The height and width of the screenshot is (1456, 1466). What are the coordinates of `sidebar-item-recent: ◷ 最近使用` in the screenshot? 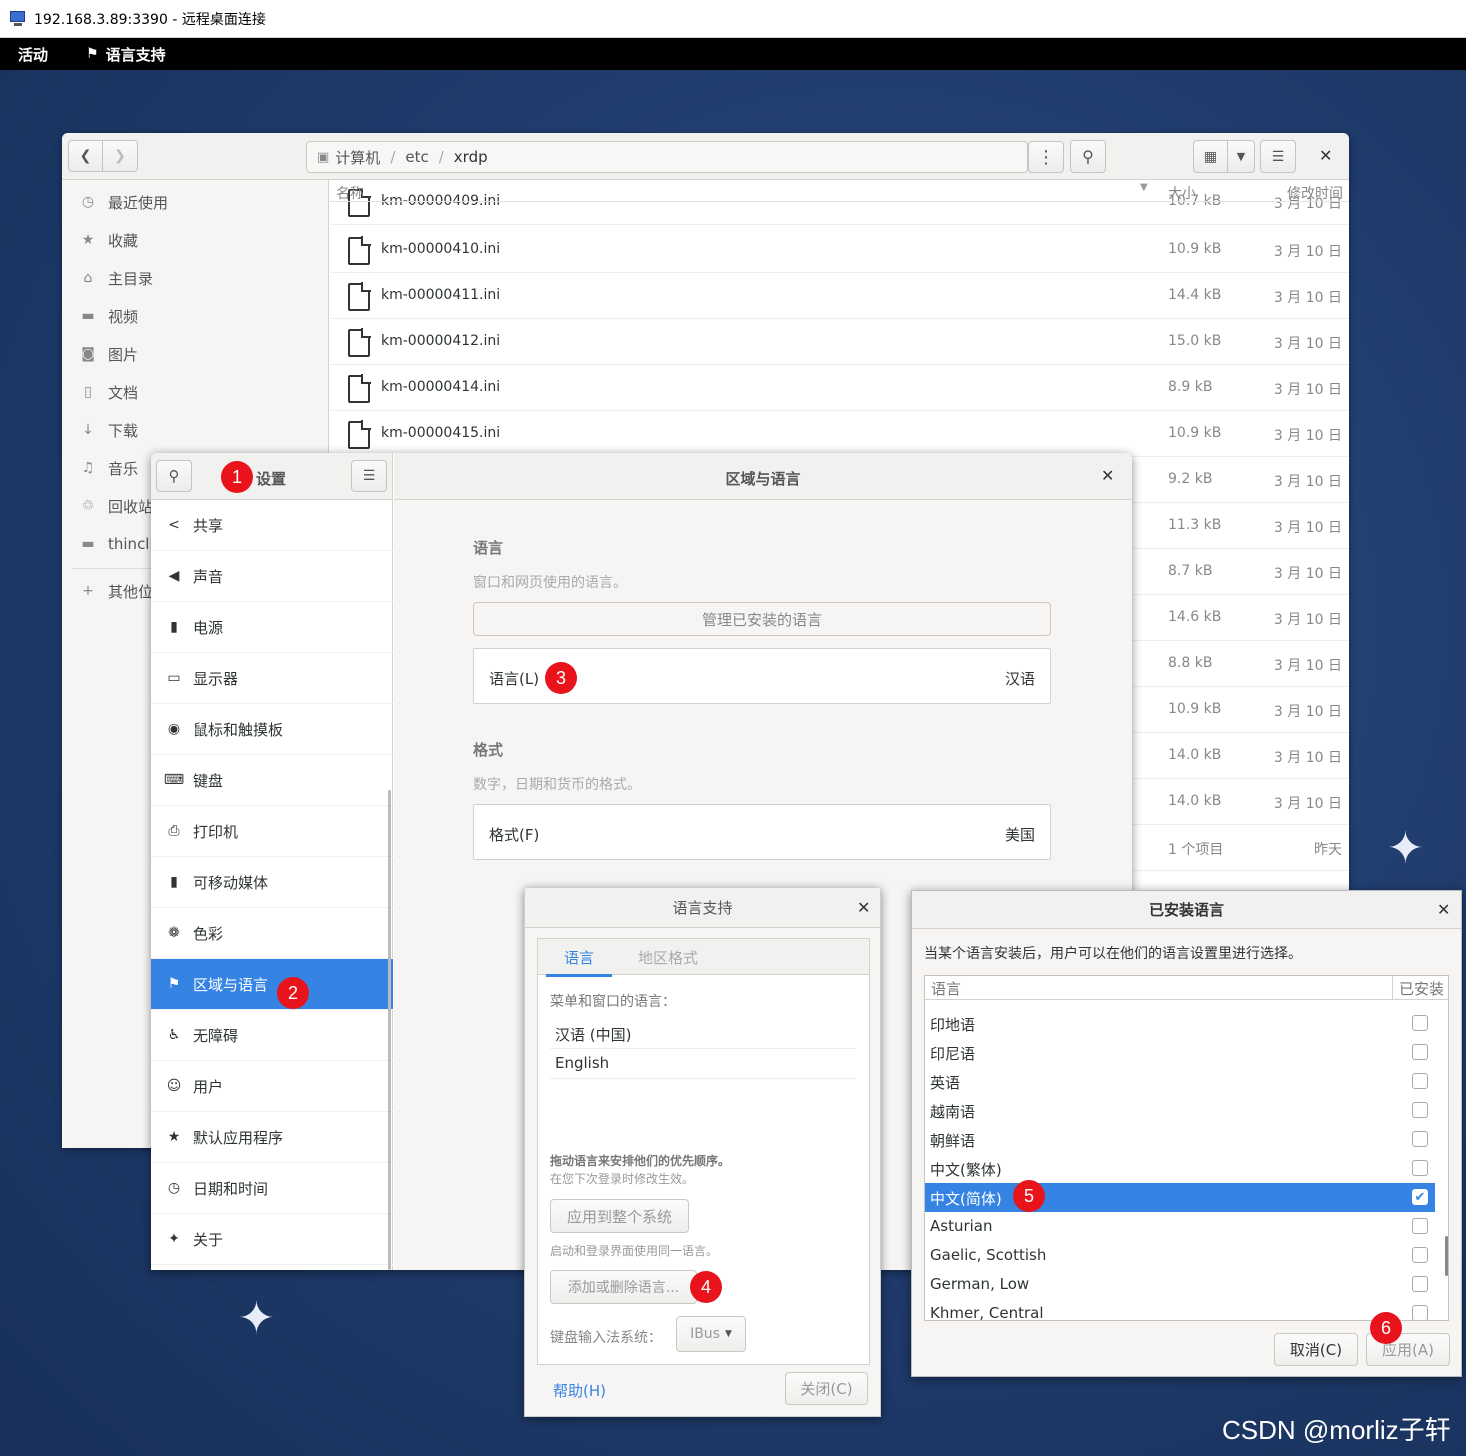 It's located at (195, 202).